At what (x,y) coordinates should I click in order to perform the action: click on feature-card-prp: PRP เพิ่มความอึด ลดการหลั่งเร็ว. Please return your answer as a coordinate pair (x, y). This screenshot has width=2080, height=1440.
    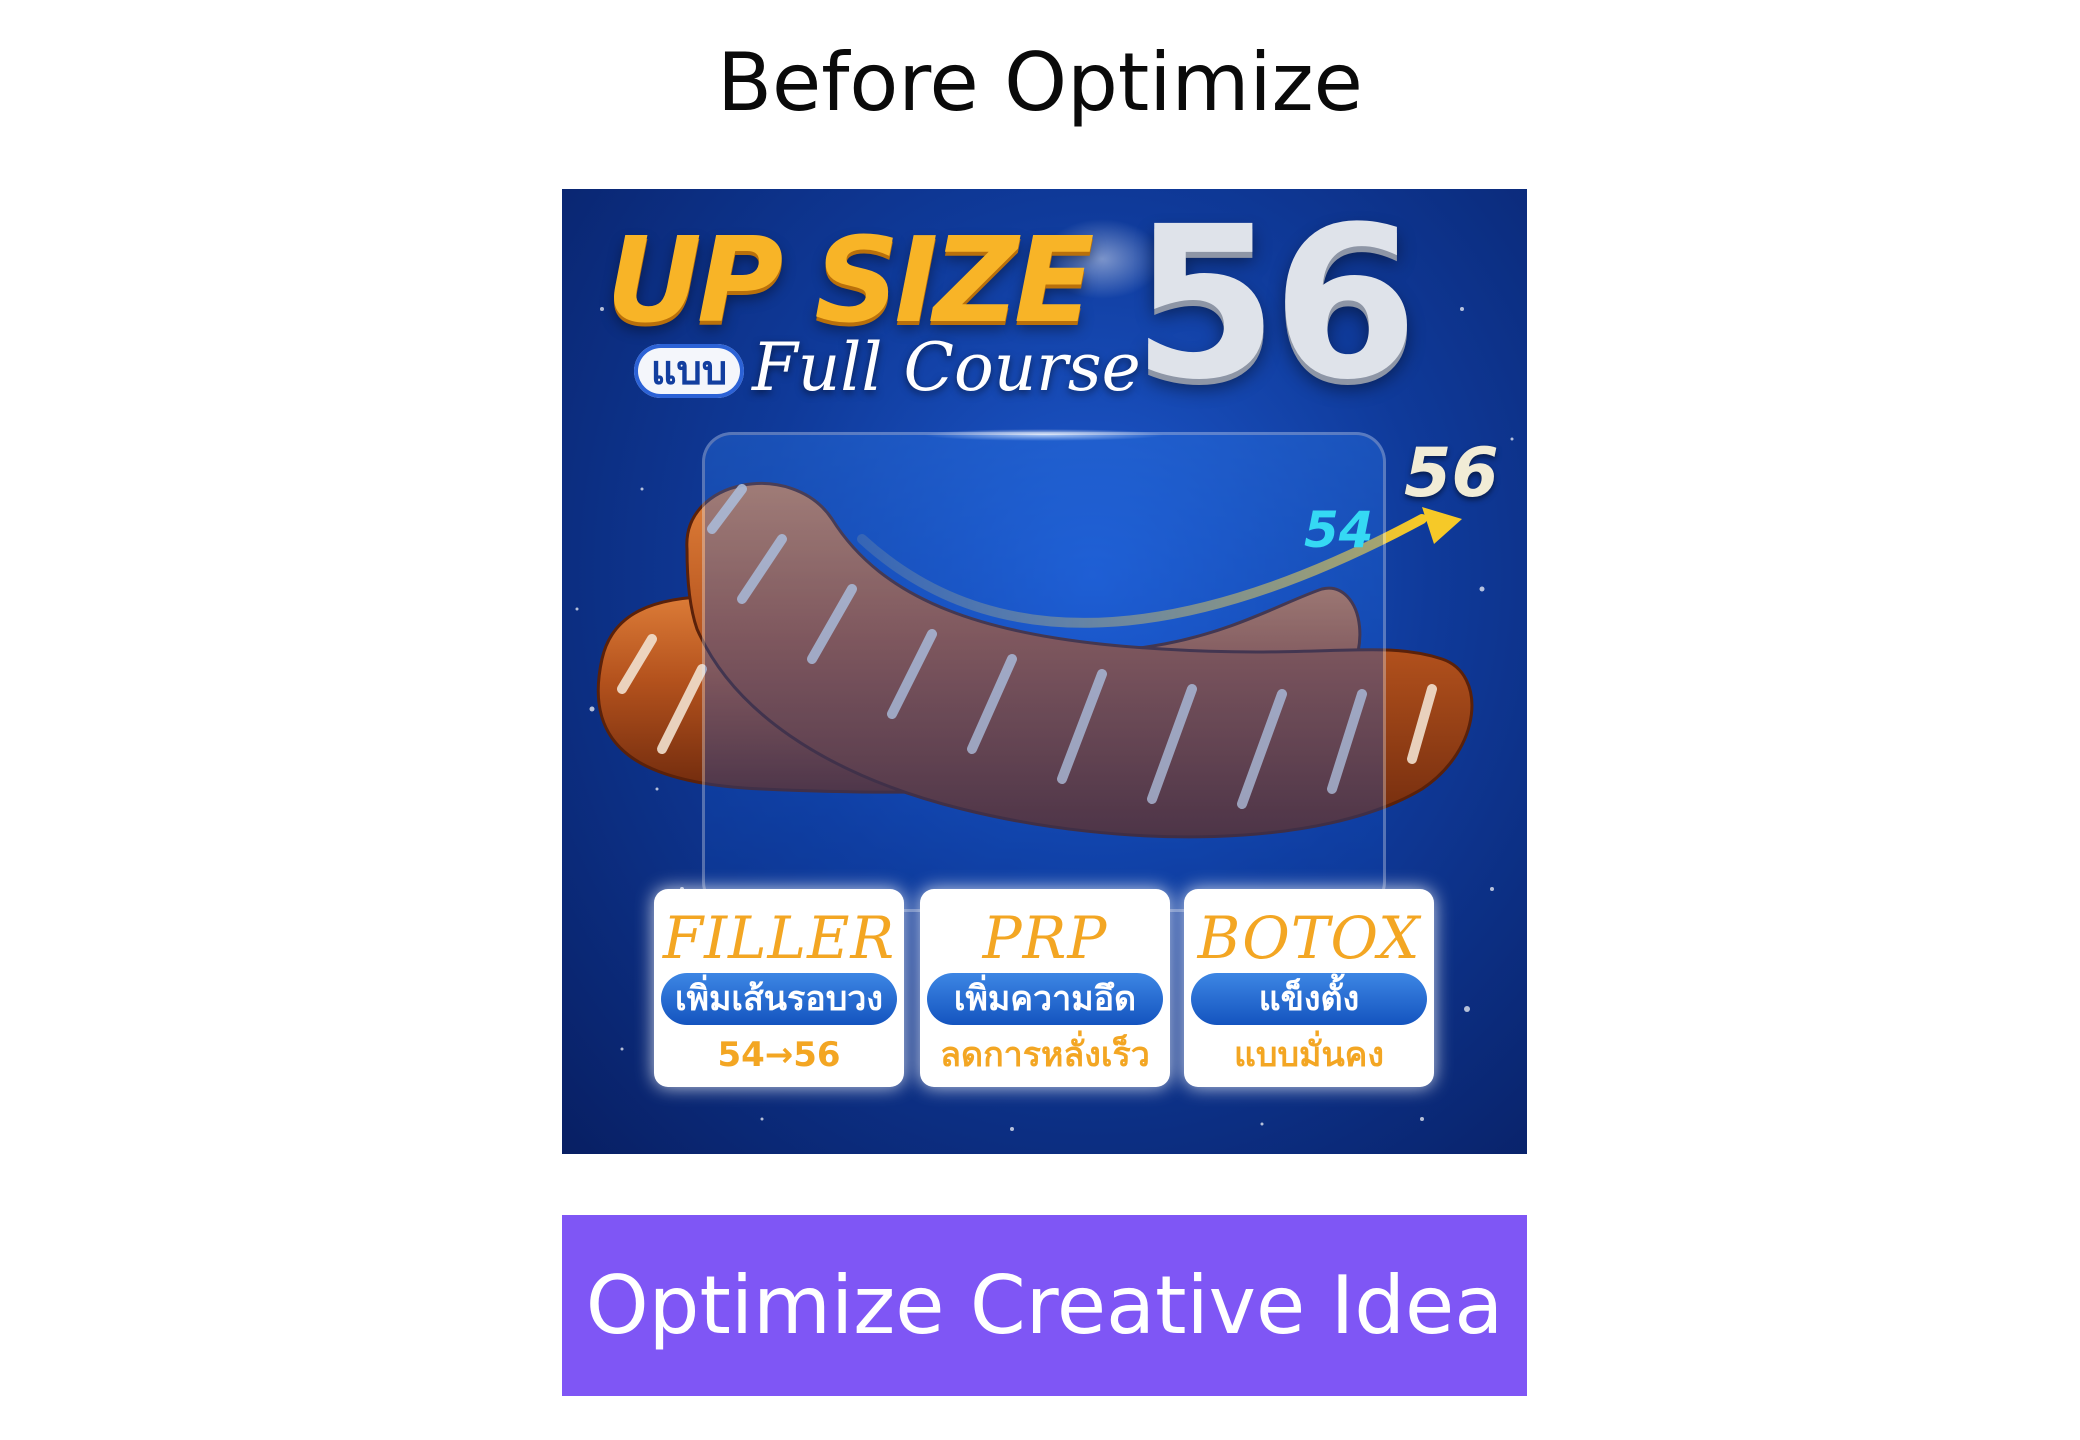
    Looking at the image, I should click on (1045, 988).